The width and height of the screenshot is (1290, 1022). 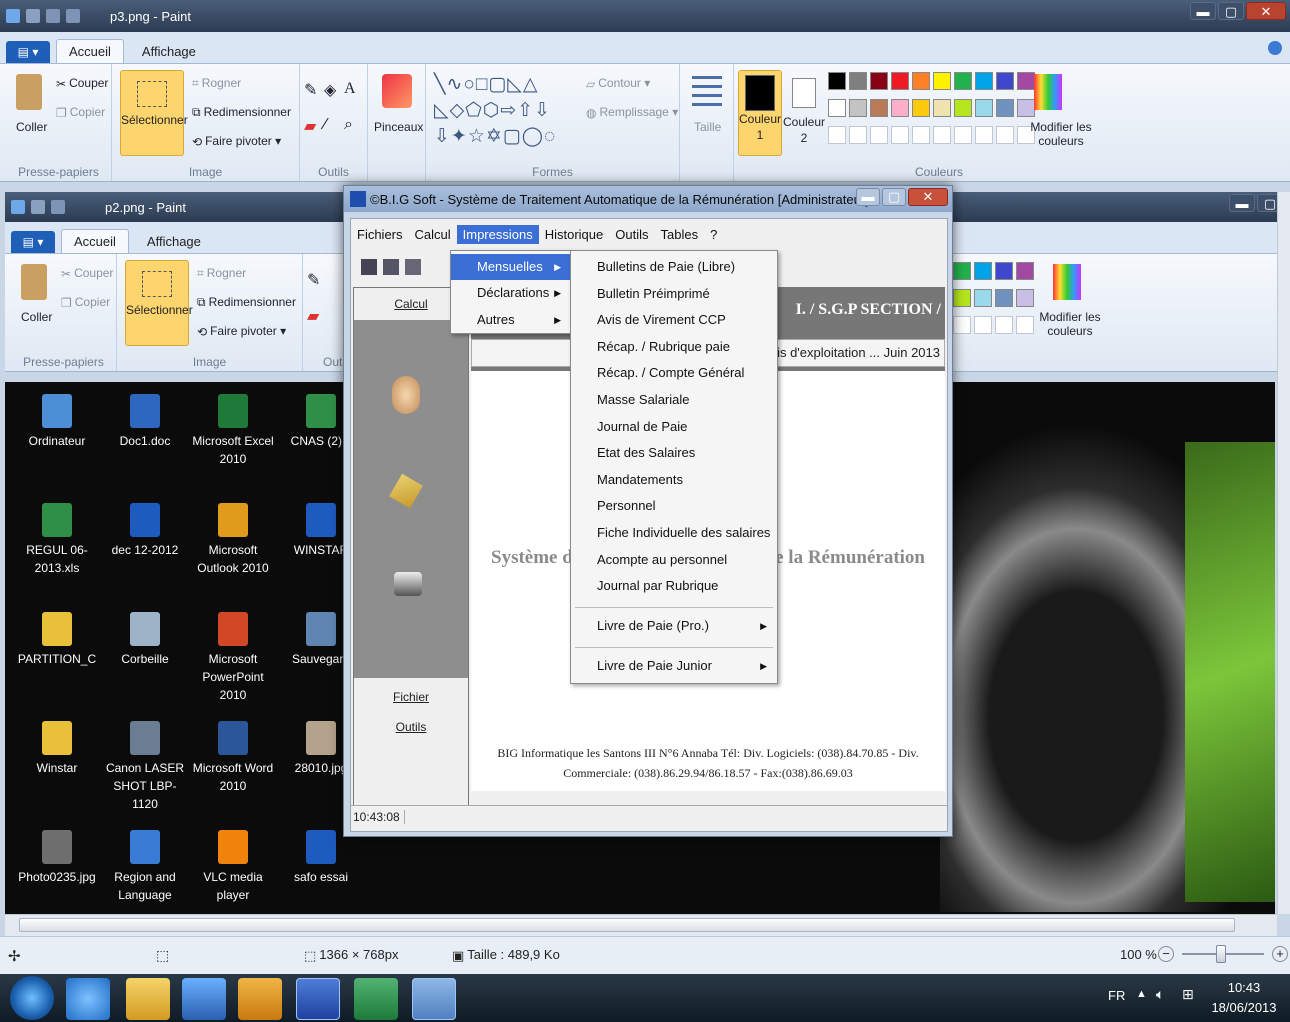 I want to click on crop-button: ⌗ Rogner, so click(x=216, y=83).